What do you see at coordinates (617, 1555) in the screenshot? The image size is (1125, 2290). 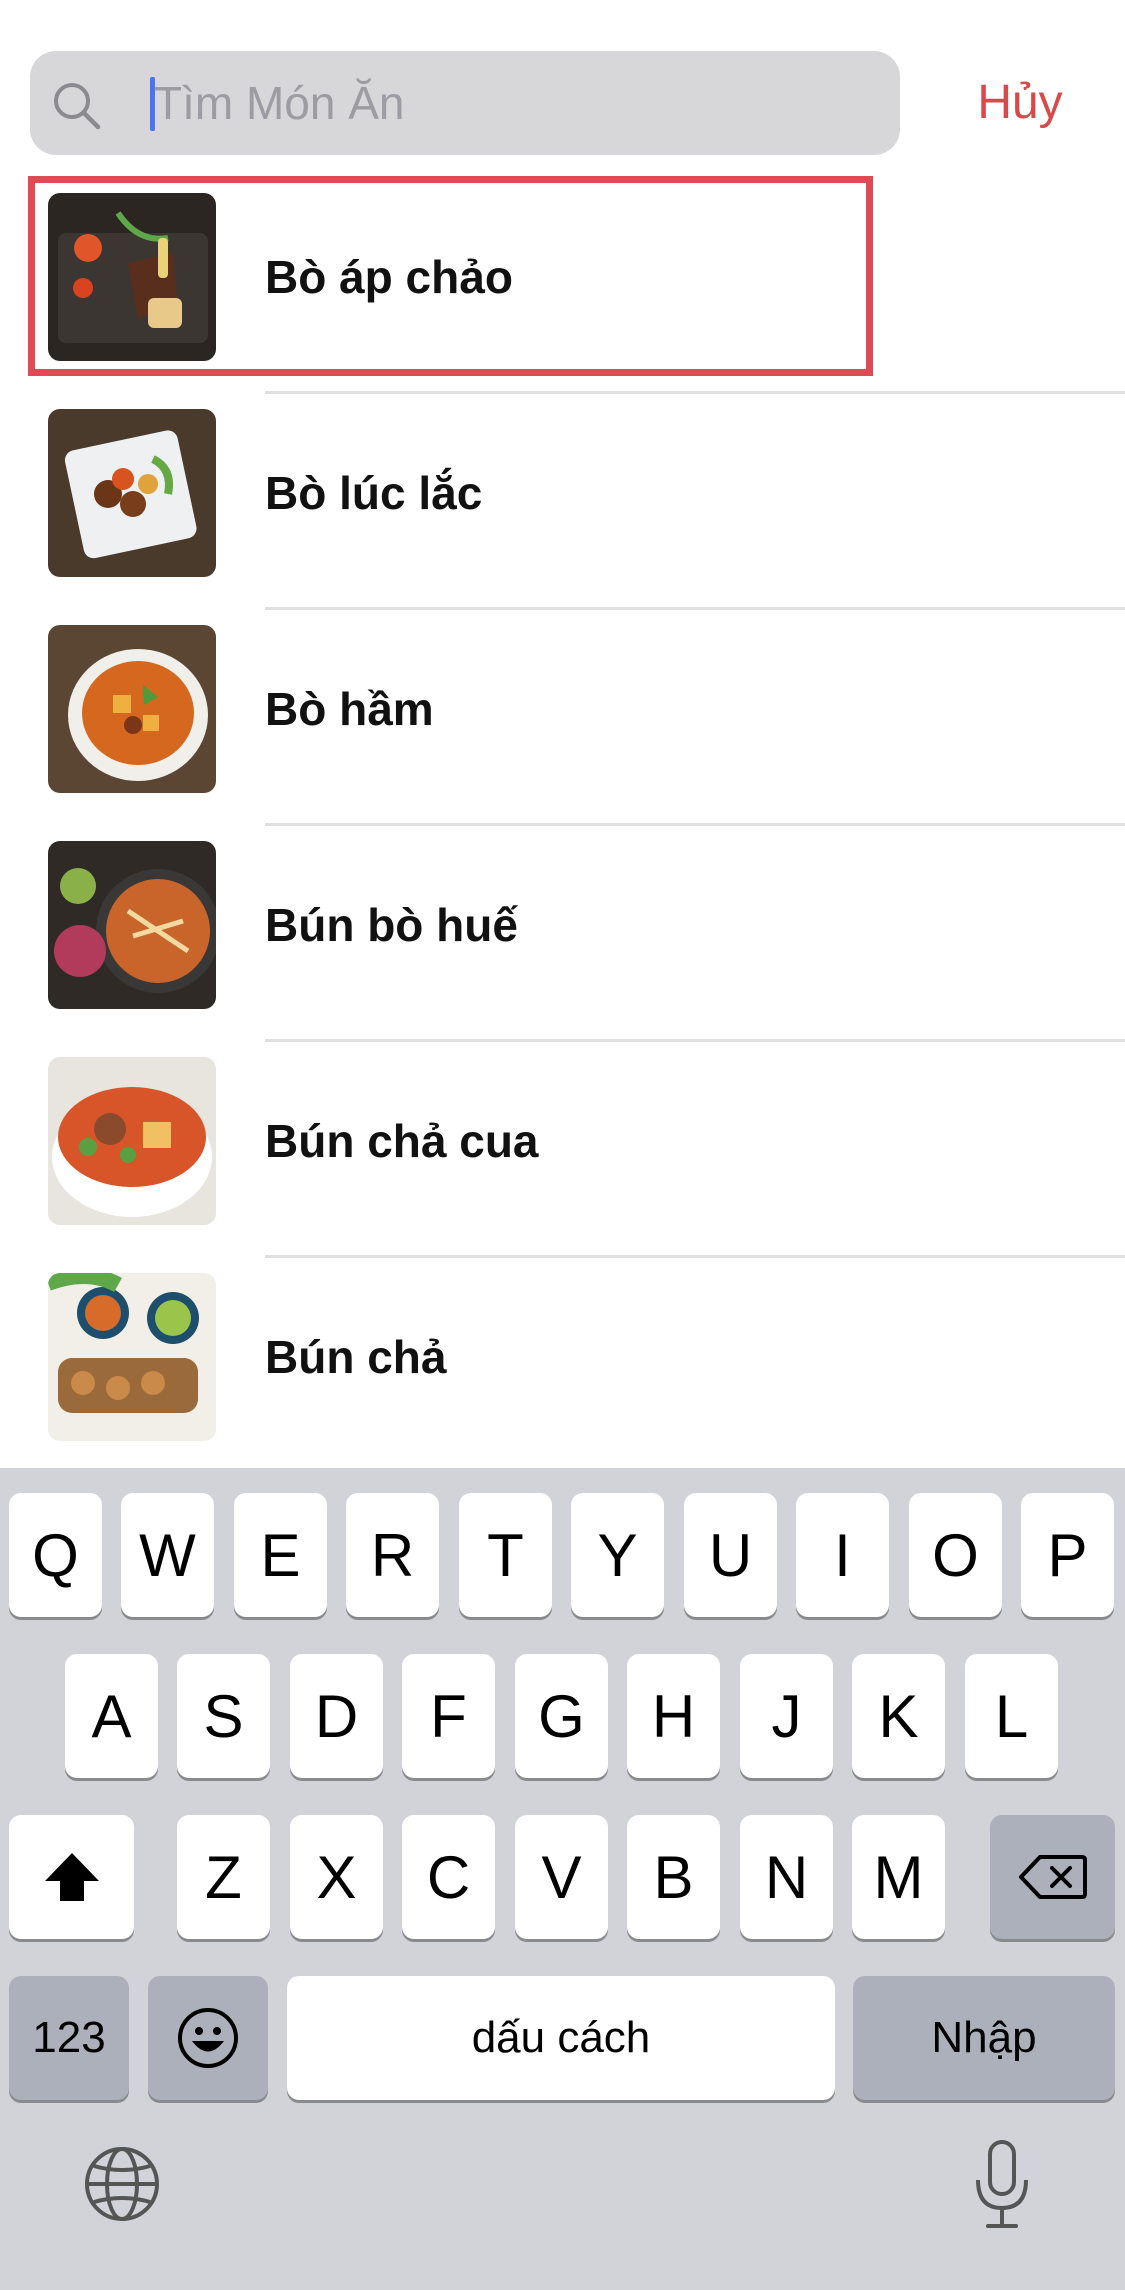 I see `key-y: Y` at bounding box center [617, 1555].